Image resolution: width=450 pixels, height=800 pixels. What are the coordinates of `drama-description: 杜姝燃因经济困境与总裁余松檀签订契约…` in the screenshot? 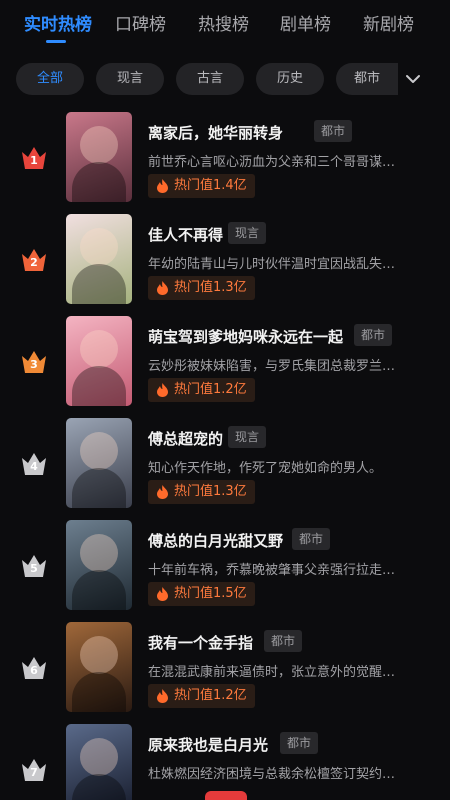 It's located at (272, 774).